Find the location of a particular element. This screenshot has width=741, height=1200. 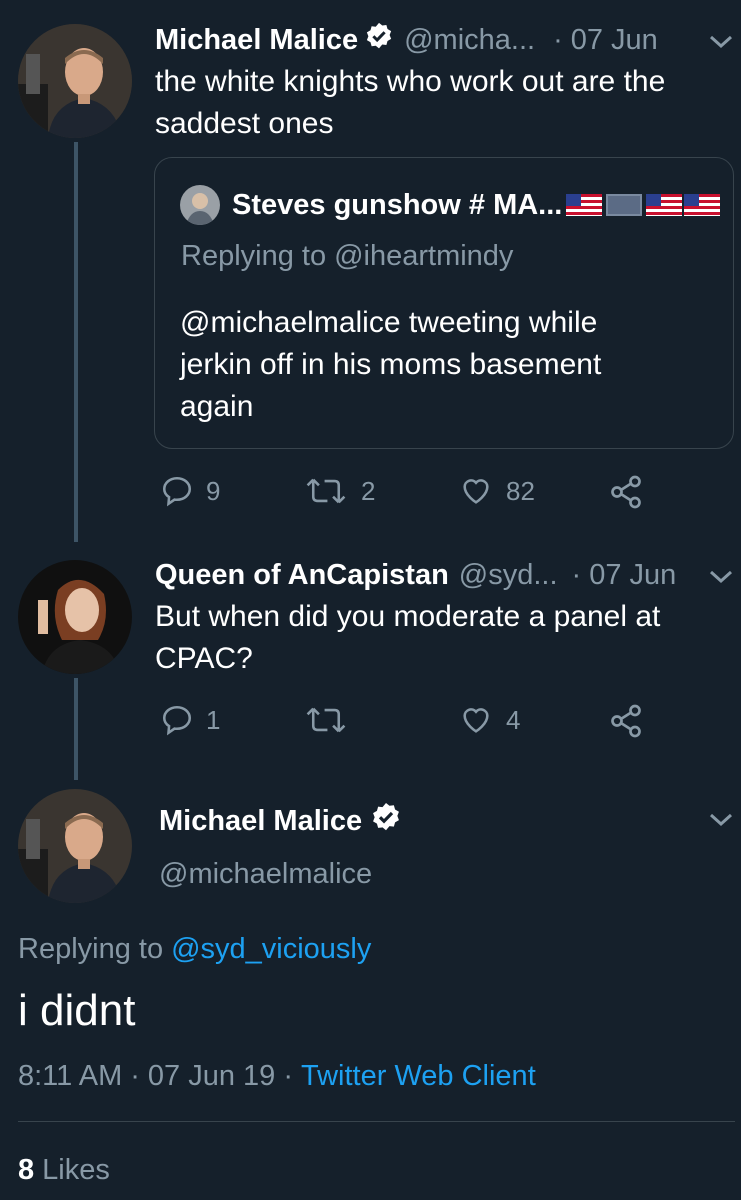

main-tweet-display-name: Michael Malice is located at coordinates (260, 821).